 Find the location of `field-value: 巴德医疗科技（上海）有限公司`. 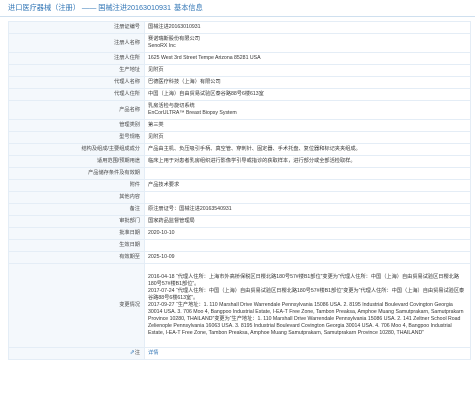

field-value: 巴德医疗科技（上海）有限公司 is located at coordinates (307, 82).